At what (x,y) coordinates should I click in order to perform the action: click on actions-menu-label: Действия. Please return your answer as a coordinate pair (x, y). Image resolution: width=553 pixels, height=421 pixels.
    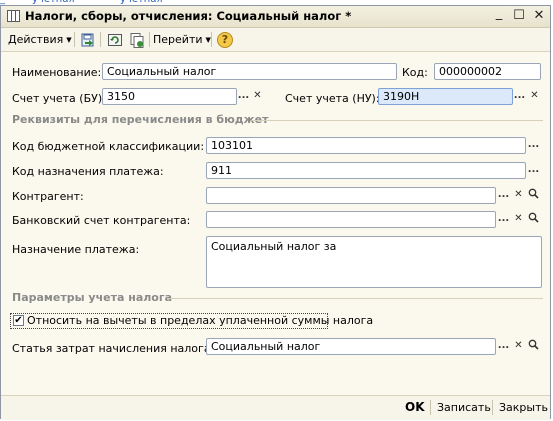
    Looking at the image, I should click on (36, 39).